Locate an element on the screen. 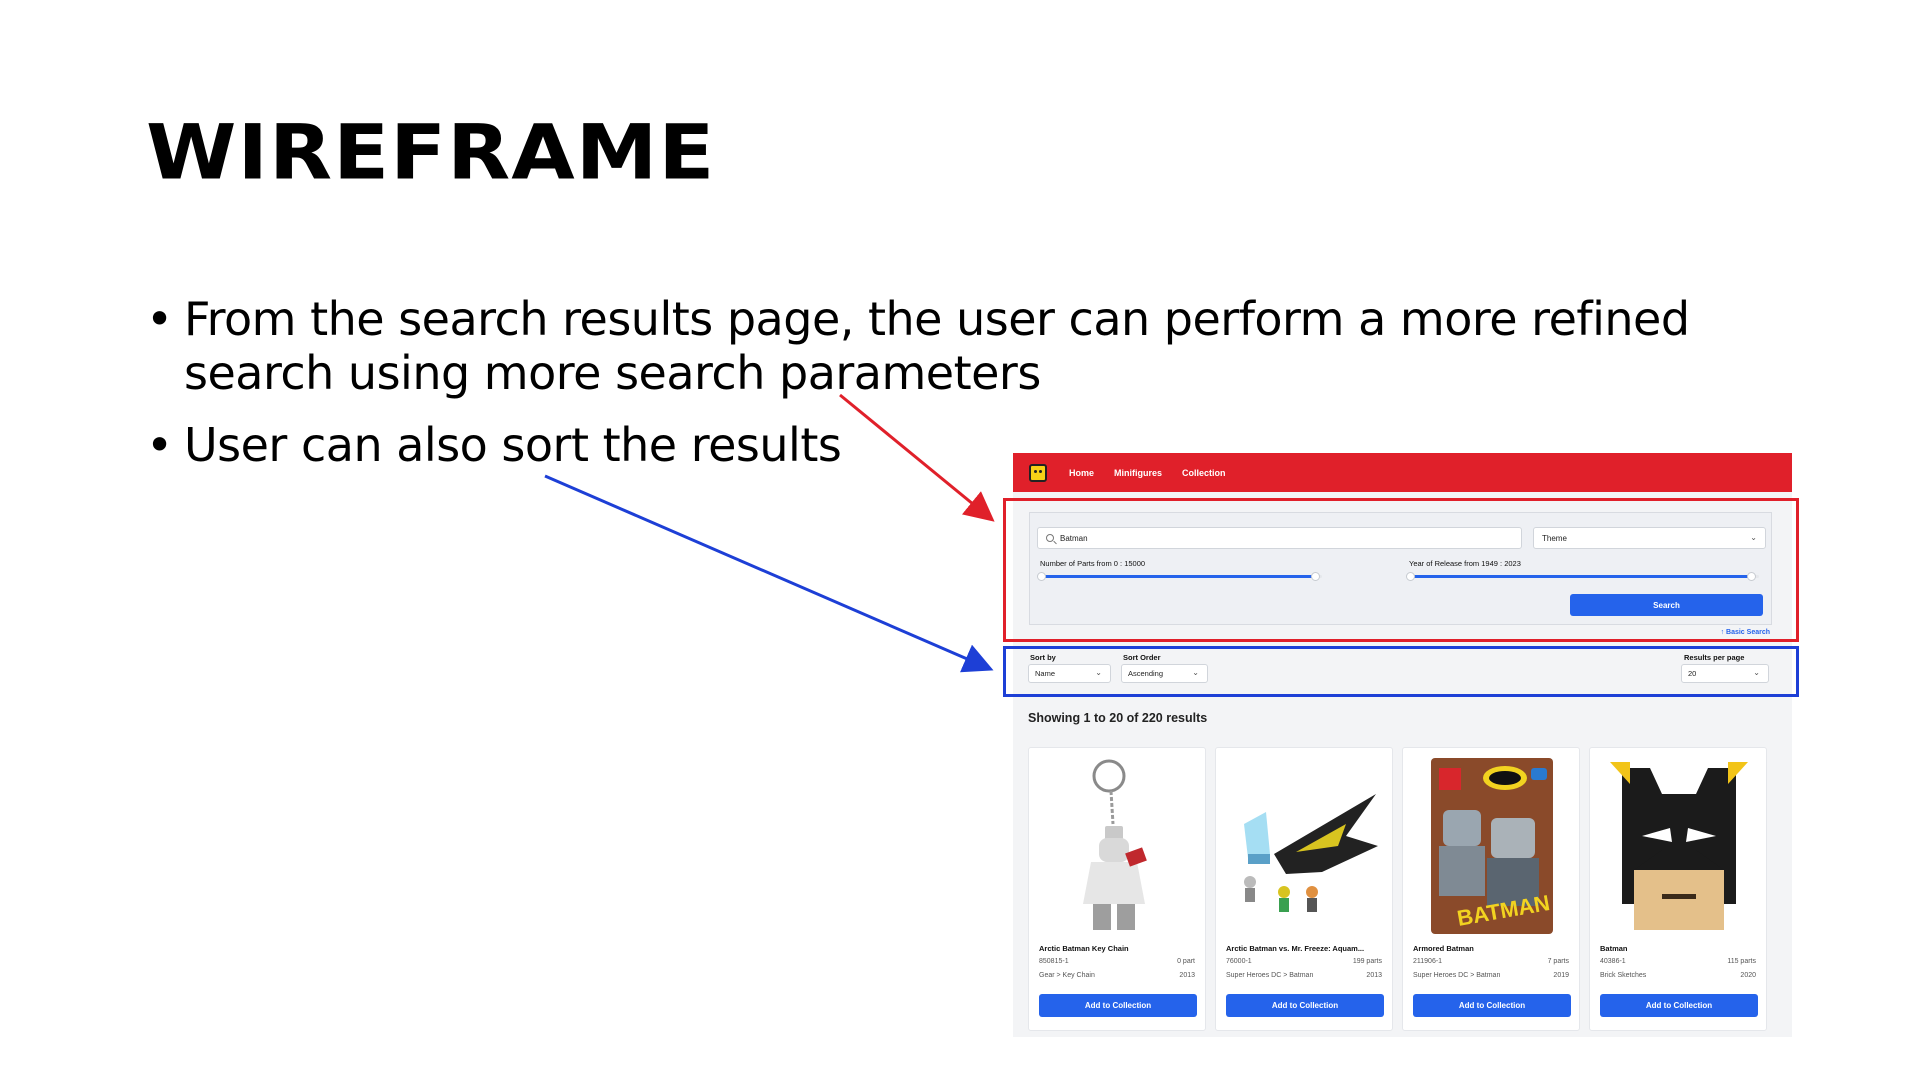 Image resolution: width=1920 pixels, height=1080 pixels. card-title: Batman is located at coordinates (1680, 948).